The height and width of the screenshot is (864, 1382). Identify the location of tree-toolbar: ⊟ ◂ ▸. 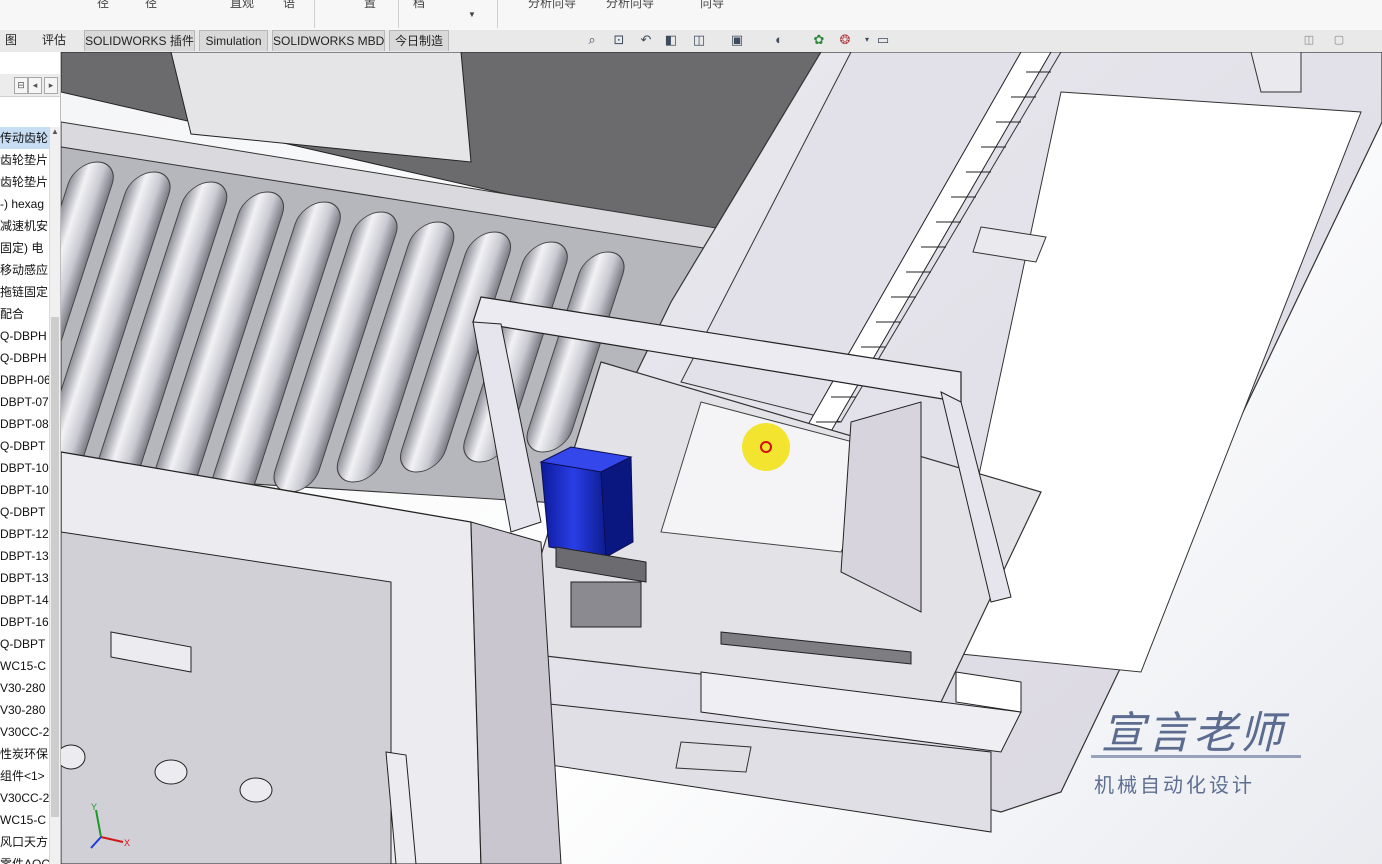
(30, 85).